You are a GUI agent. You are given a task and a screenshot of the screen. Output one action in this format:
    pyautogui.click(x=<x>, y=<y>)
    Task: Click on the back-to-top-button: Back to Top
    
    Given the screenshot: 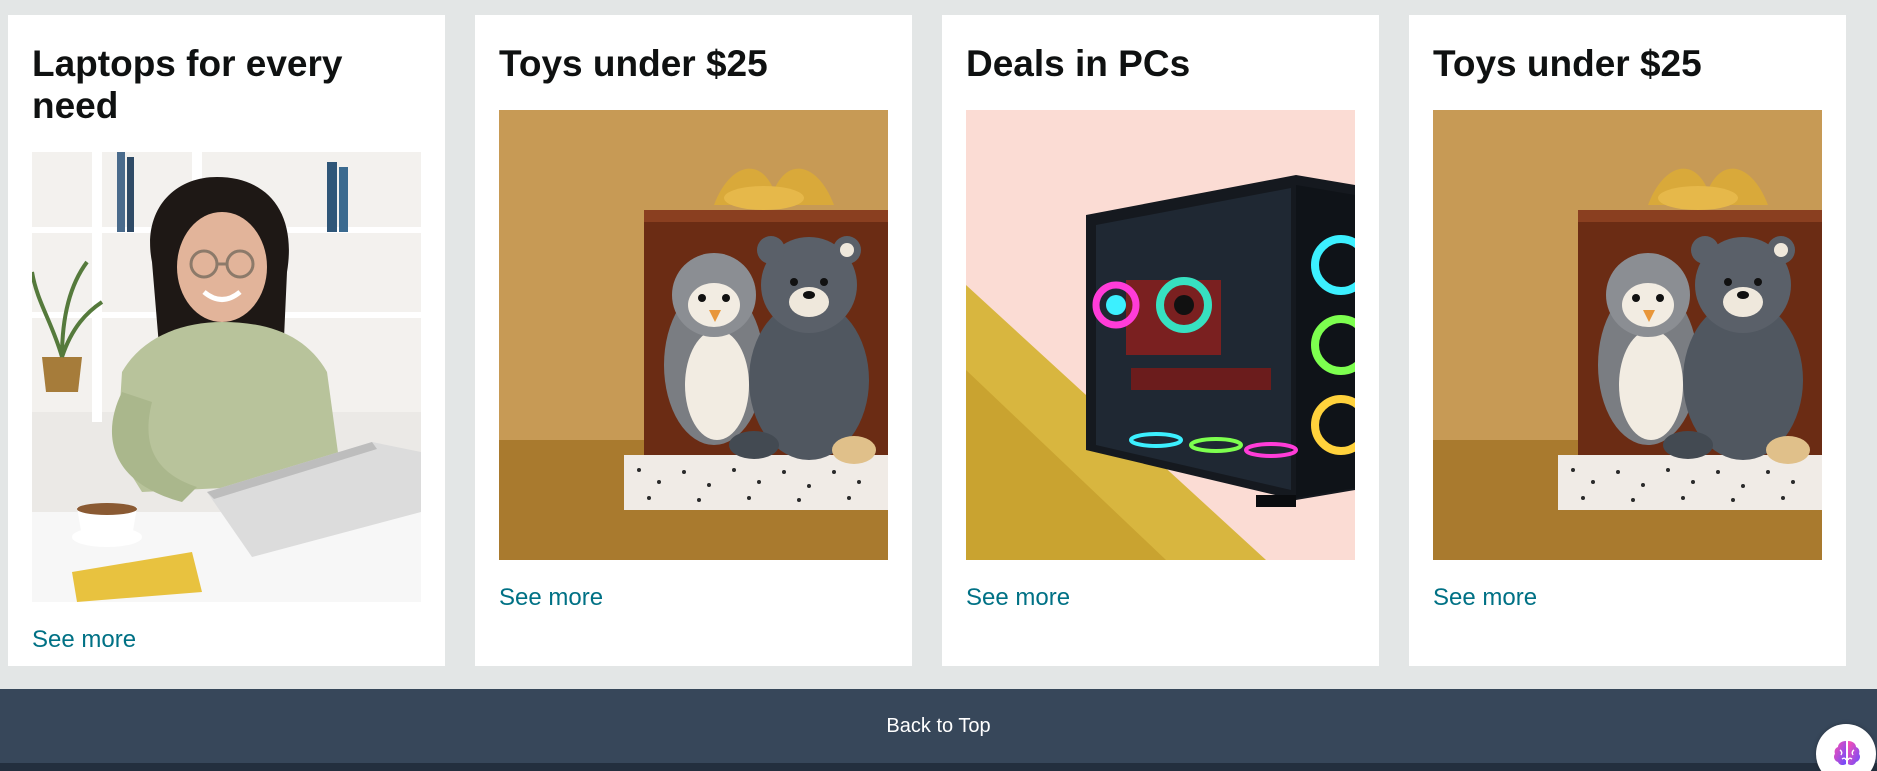 What is the action you would take?
    pyautogui.click(x=938, y=726)
    